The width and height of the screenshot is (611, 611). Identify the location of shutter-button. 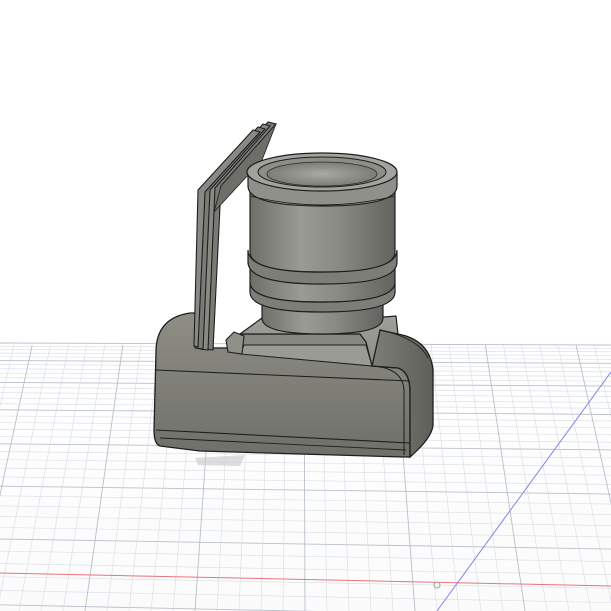
(235, 343).